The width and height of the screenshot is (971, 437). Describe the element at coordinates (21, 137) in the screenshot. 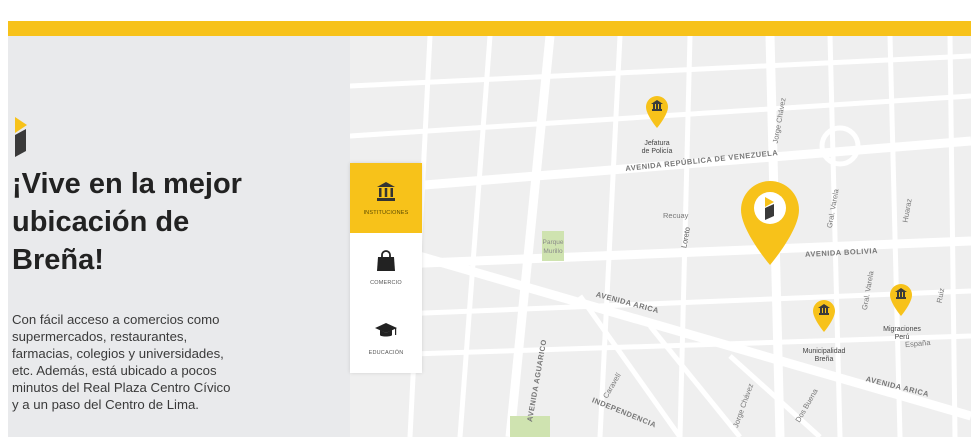

I see `brand-logo-icon` at that location.